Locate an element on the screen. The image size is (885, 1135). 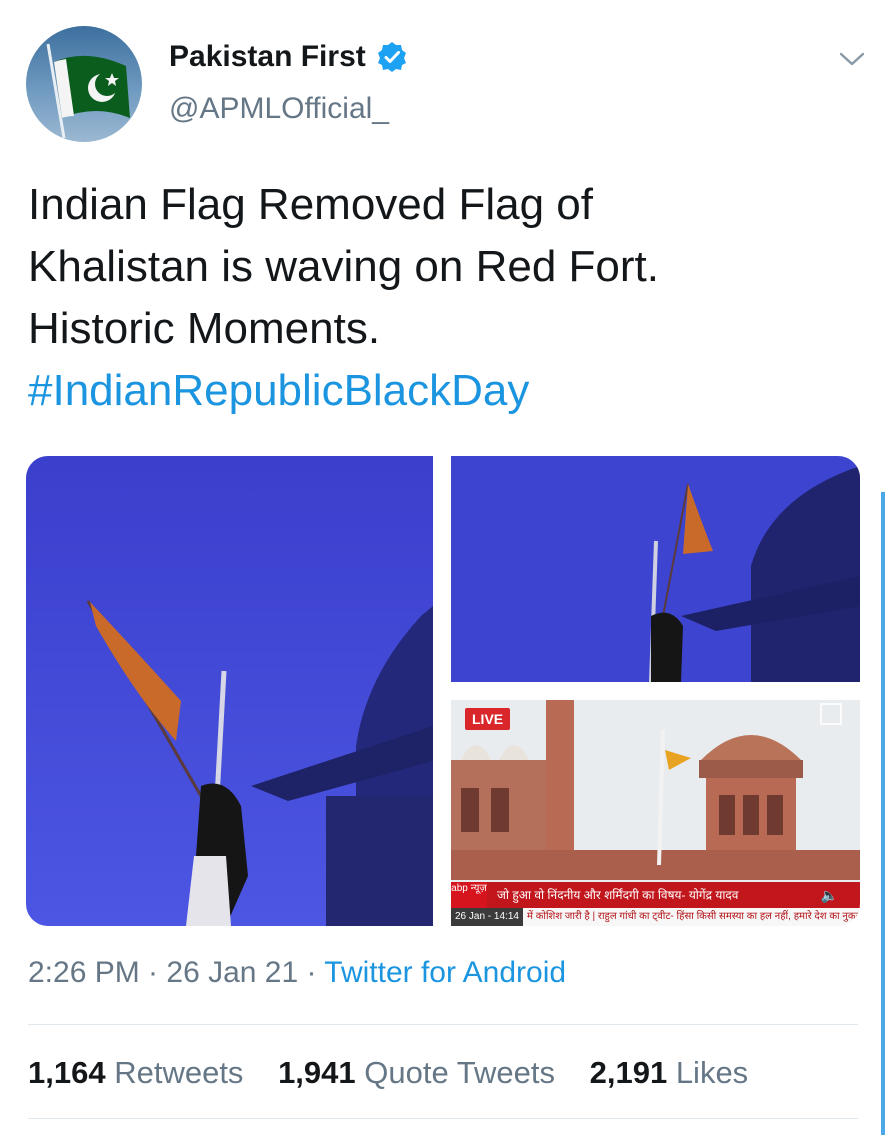
flag-on-dome-photo is located at coordinates (655, 569).